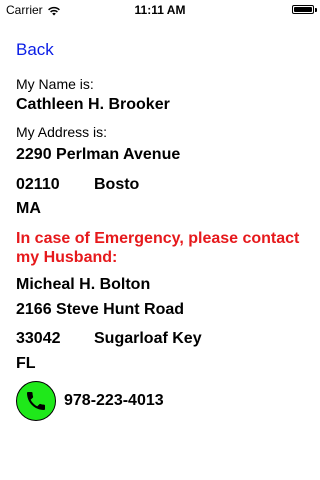 Image resolution: width=320 pixels, height=480 pixels. Describe the element at coordinates (55, 84) in the screenshot. I see `name-label: My Name is:` at that location.